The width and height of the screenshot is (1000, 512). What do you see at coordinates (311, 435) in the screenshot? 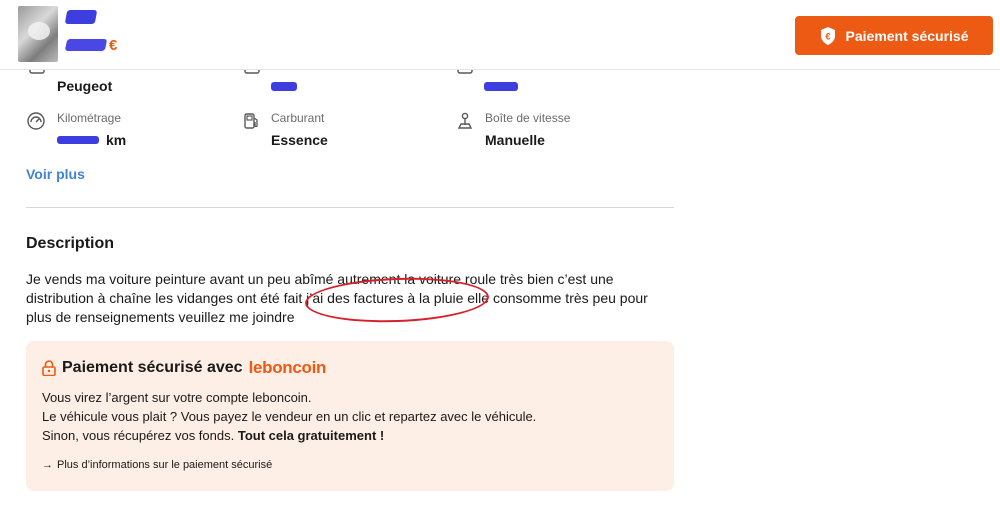
I see `secure-payment-free-text: Tout cela gratuitement !` at bounding box center [311, 435].